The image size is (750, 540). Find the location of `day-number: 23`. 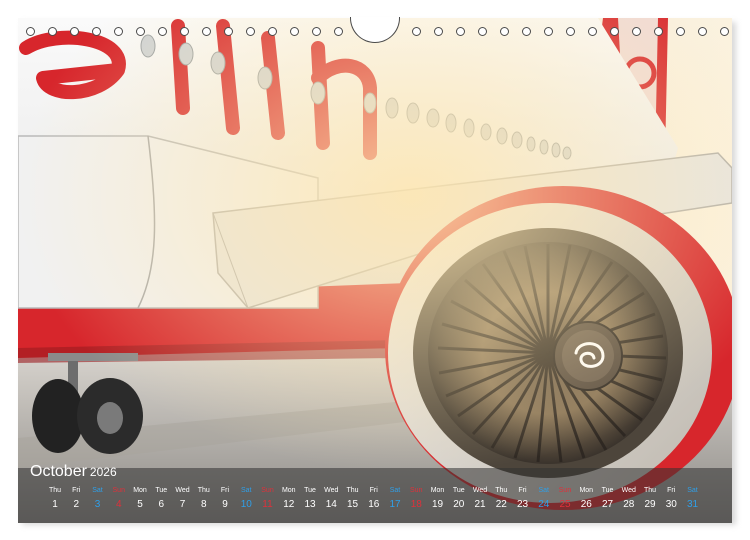

day-number: 23 is located at coordinates (522, 504).